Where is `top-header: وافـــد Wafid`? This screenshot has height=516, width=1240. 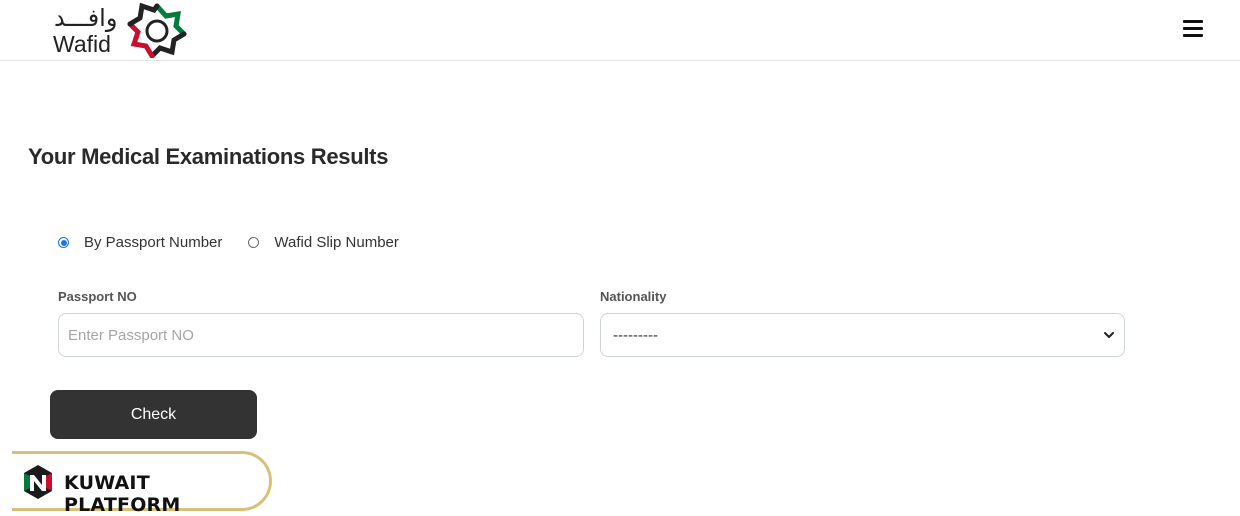
top-header: وافـــد Wafid is located at coordinates (620, 30).